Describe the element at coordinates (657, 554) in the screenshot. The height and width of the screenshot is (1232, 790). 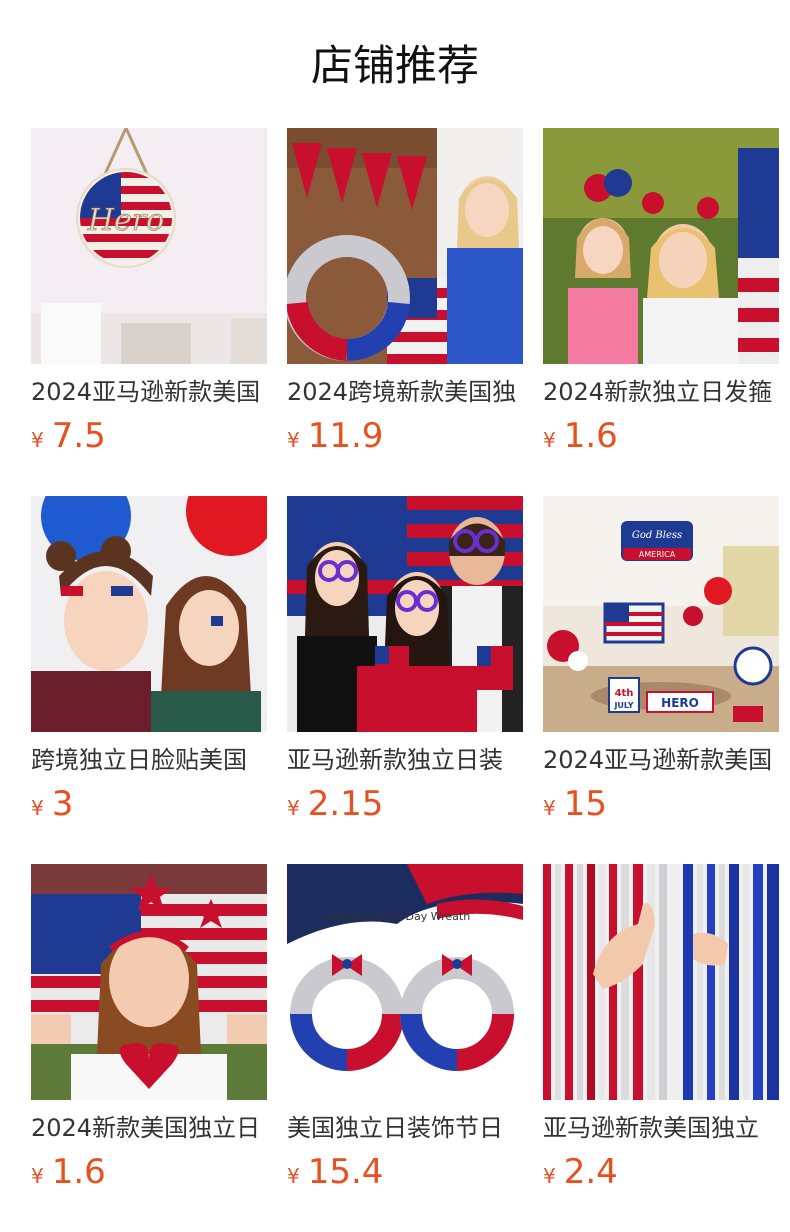
I see `svg-text: AMERICA` at that location.